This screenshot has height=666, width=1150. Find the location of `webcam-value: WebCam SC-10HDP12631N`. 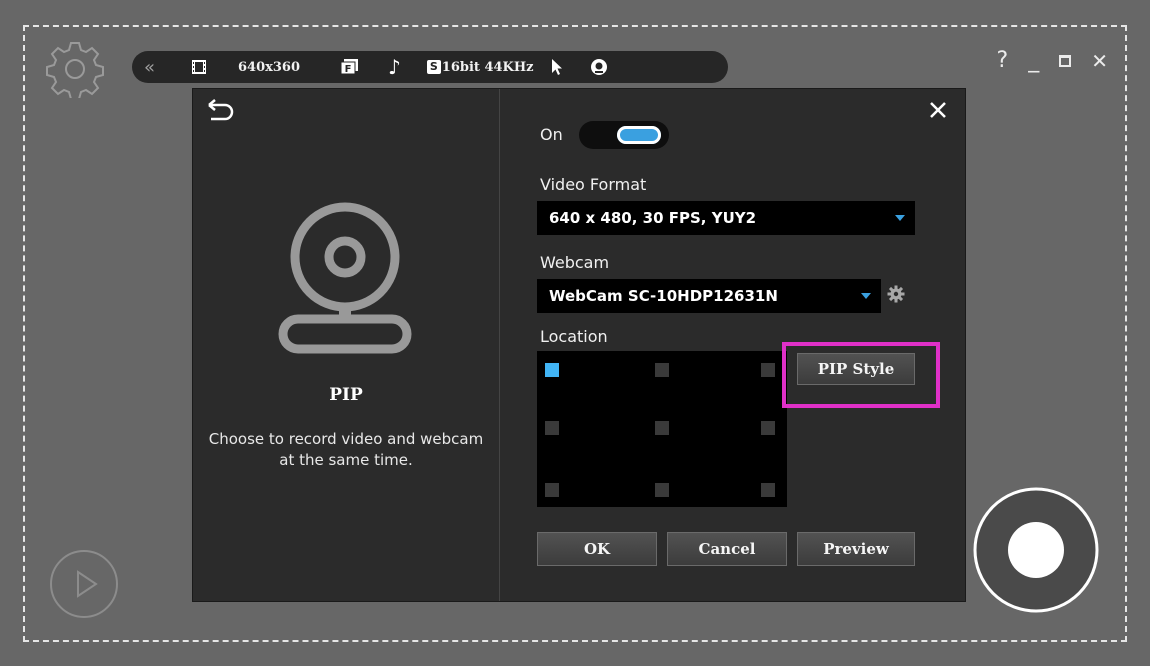

webcam-value: WebCam SC-10HDP12631N is located at coordinates (663, 296).